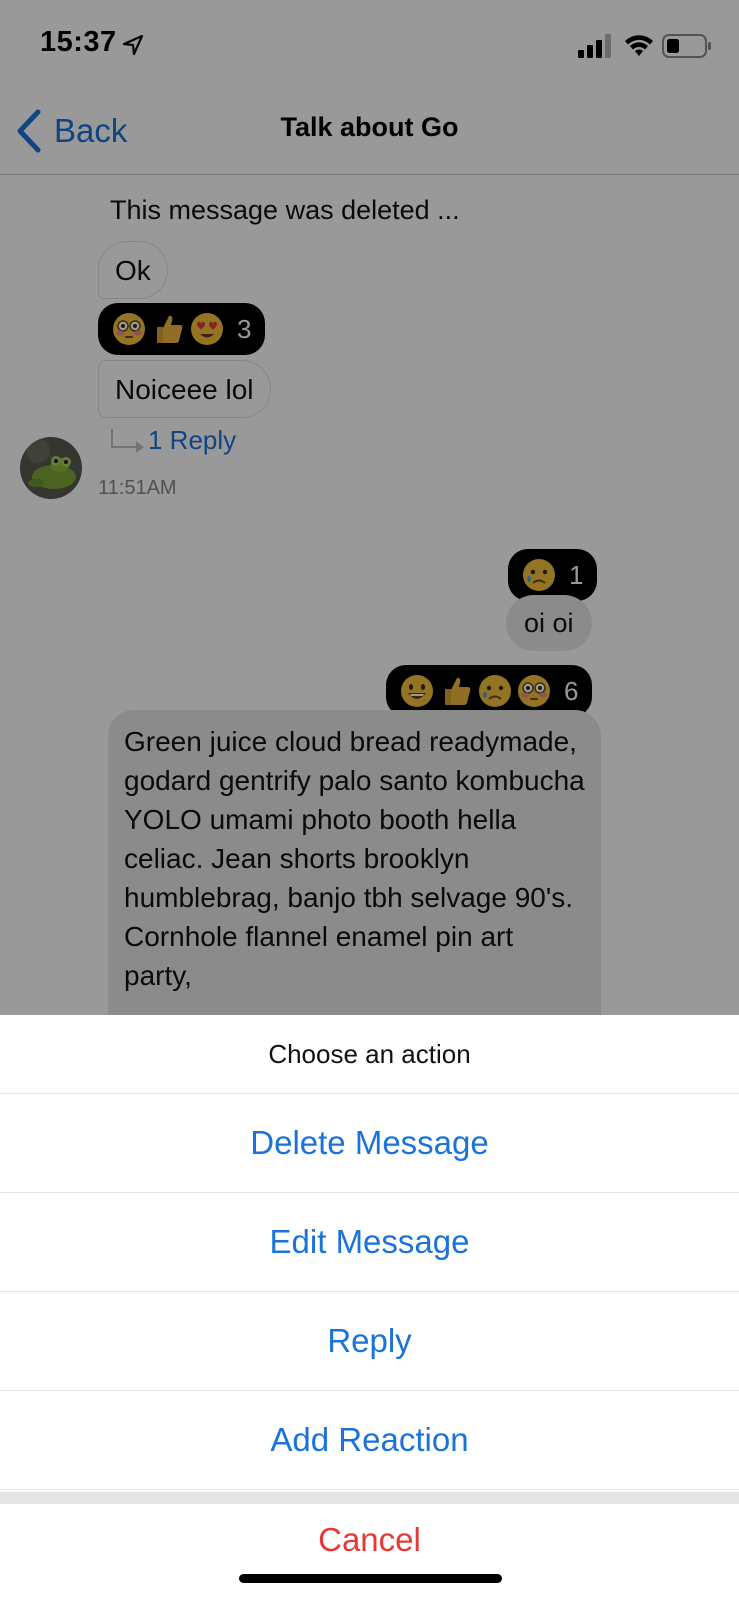  I want to click on home-indicator, so click(370, 1578).